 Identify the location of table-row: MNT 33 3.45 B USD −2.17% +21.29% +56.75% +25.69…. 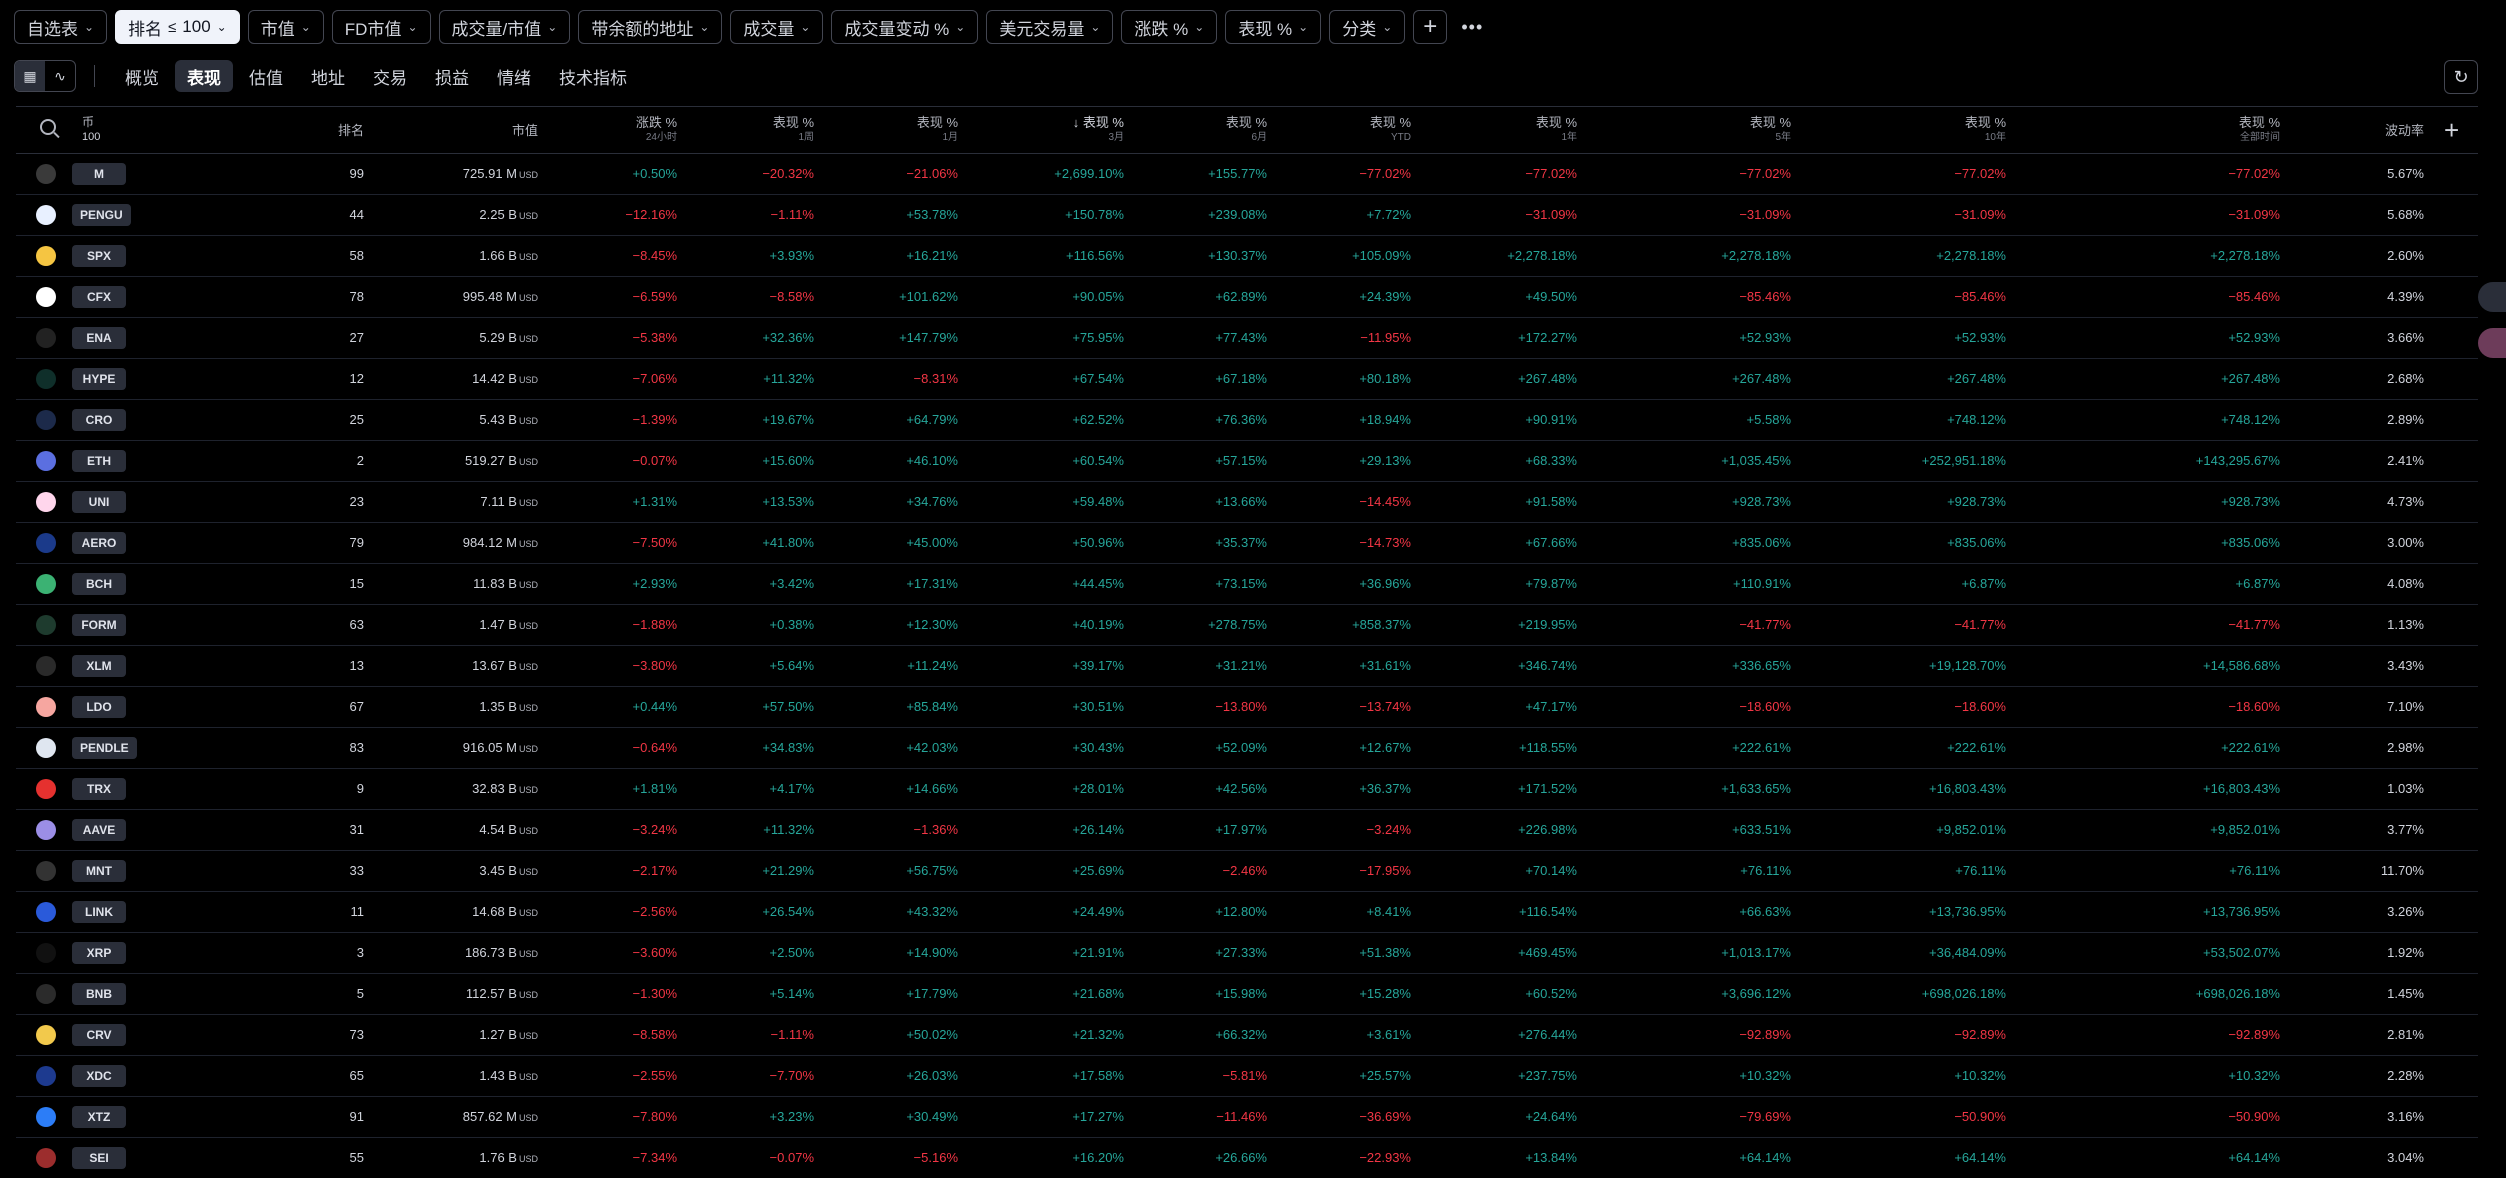
(1247, 871).